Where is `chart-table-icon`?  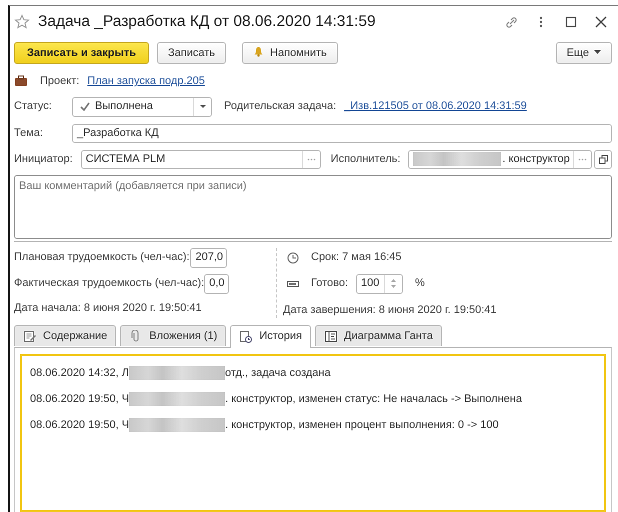 chart-table-icon is located at coordinates (331, 336).